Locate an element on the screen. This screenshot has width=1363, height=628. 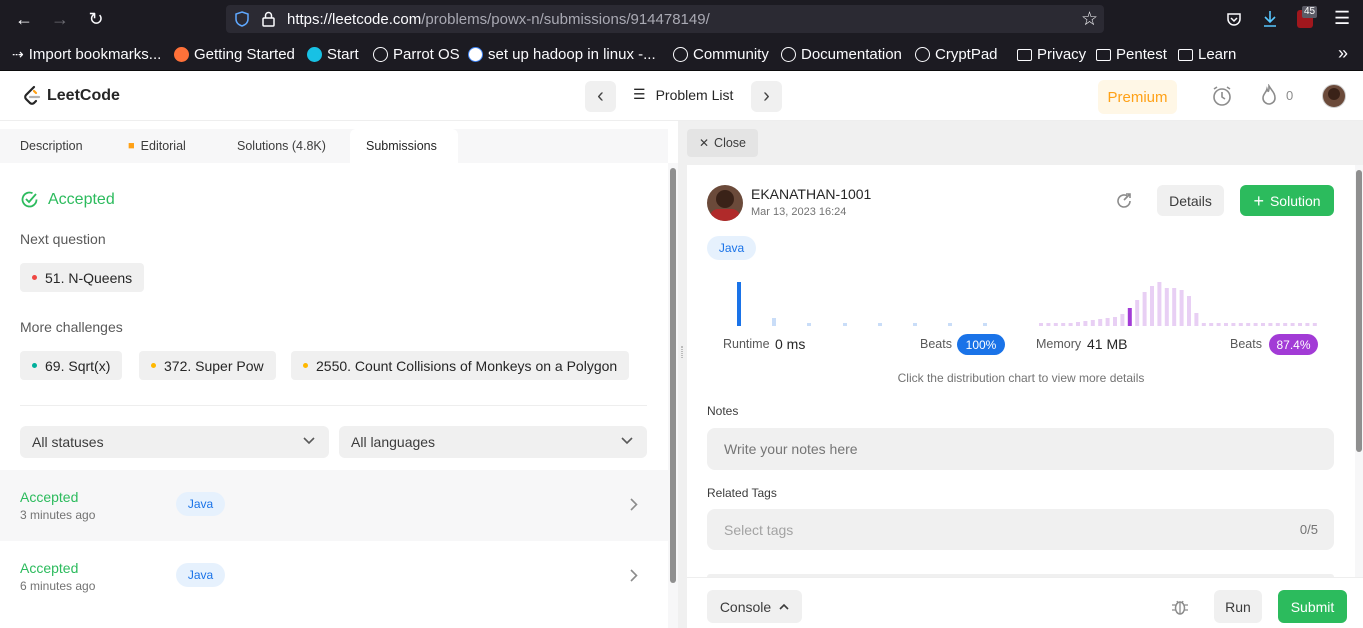
lock-icon: ■ is located at coordinates (131, 146).